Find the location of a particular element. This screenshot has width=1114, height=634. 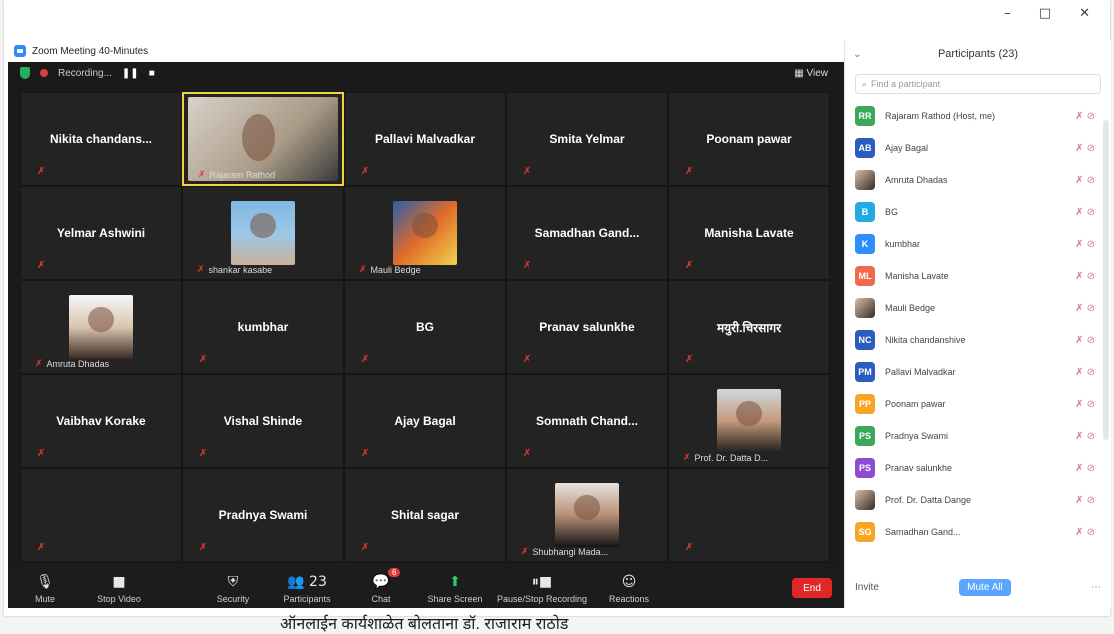

participant-row: RR Rajaram Rathod (Host, me) ✗ ⊘ is located at coordinates (978, 116).